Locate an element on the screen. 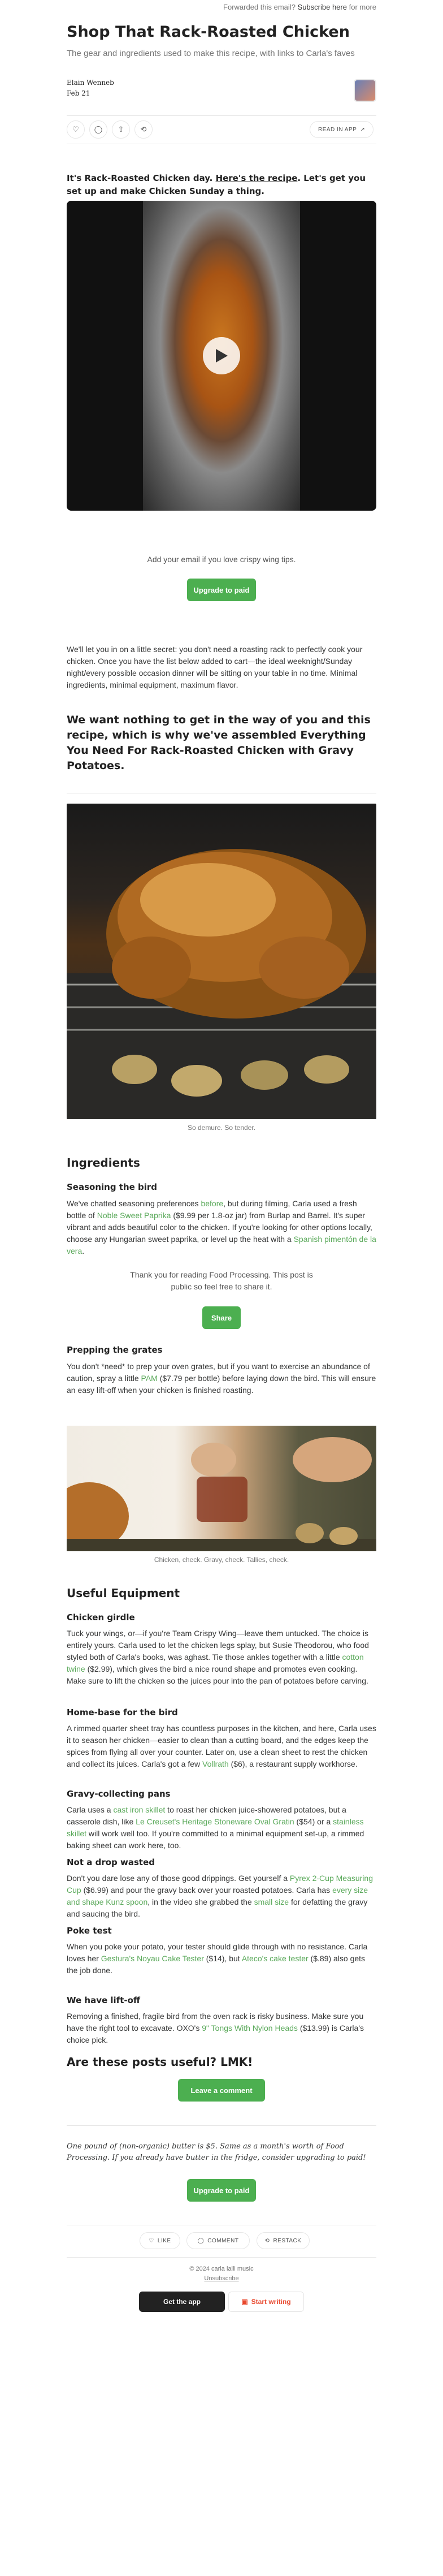  play-icon is located at coordinates (222, 356).